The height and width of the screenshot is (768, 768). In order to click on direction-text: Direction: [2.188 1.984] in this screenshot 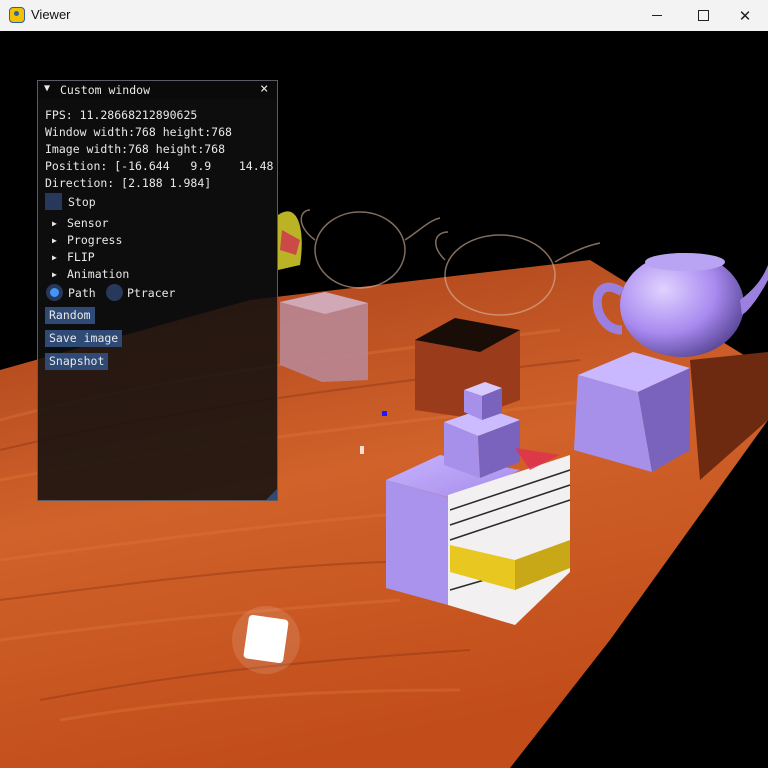, I will do `click(128, 183)`.